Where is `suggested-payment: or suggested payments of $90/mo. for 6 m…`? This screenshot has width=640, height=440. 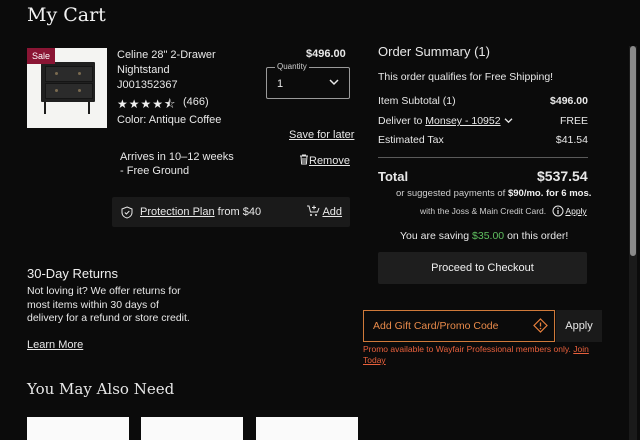 suggested-payment: or suggested payments of $90/mo. for 6 m… is located at coordinates (494, 193).